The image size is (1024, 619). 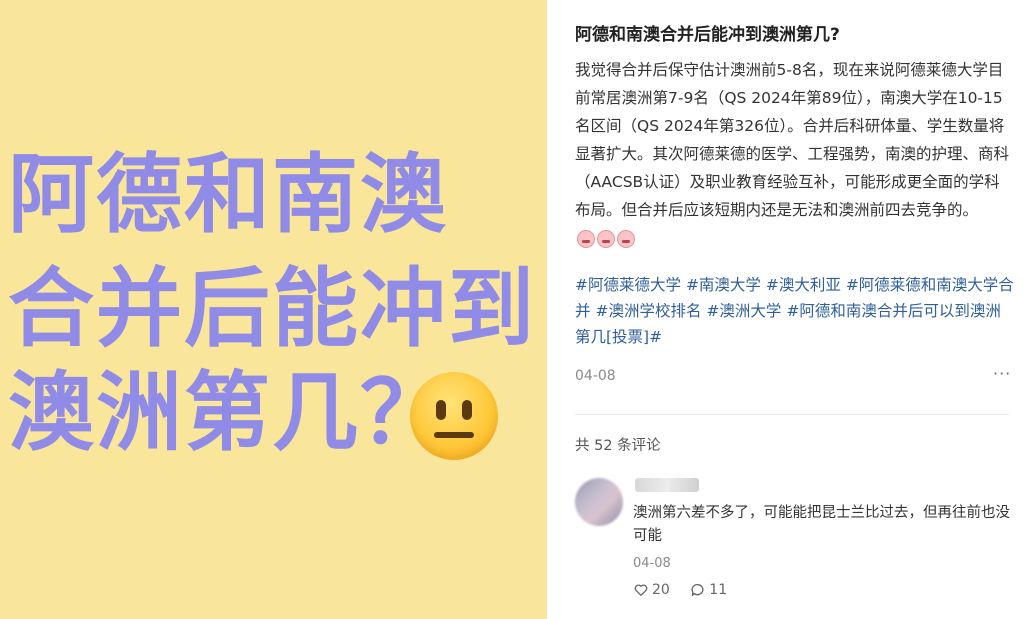 What do you see at coordinates (454, 416) in the screenshot?
I see `neutral-face-icon` at bounding box center [454, 416].